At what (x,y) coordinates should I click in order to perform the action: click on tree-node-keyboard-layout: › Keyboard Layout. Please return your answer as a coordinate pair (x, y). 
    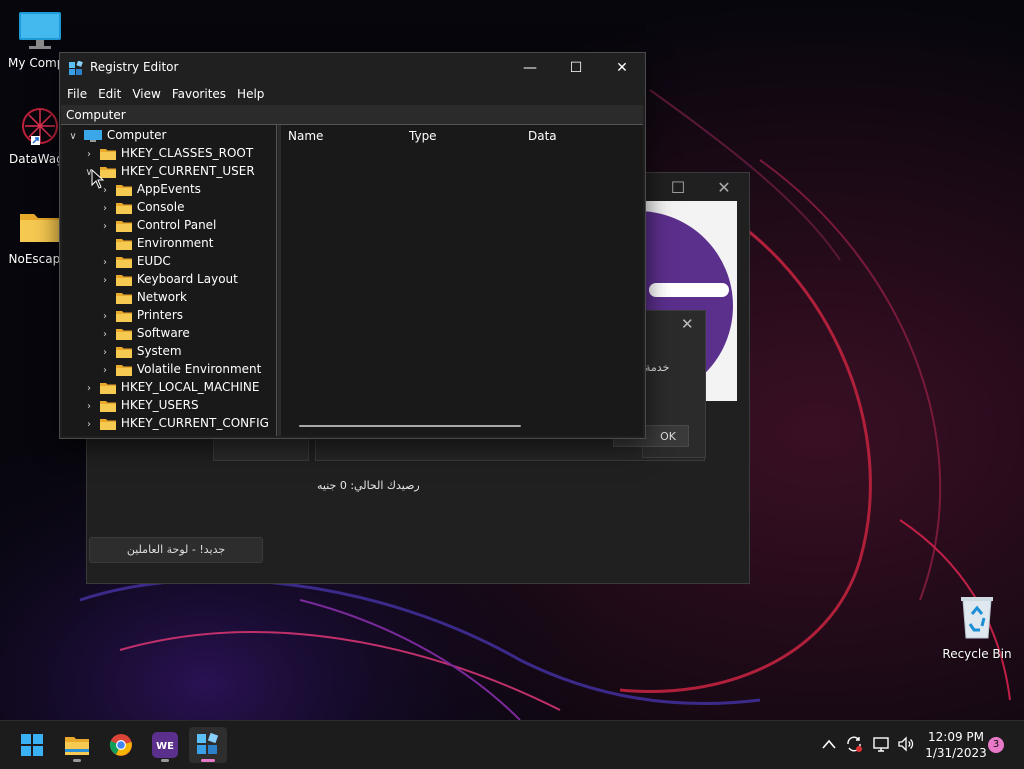
    Looking at the image, I should click on (168, 279).